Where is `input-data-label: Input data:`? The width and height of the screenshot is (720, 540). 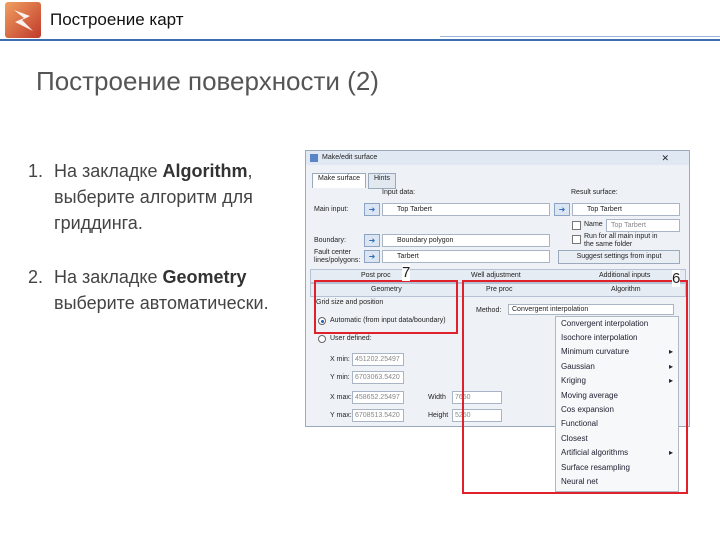
input-data-label: Input data: is located at coordinates (399, 192).